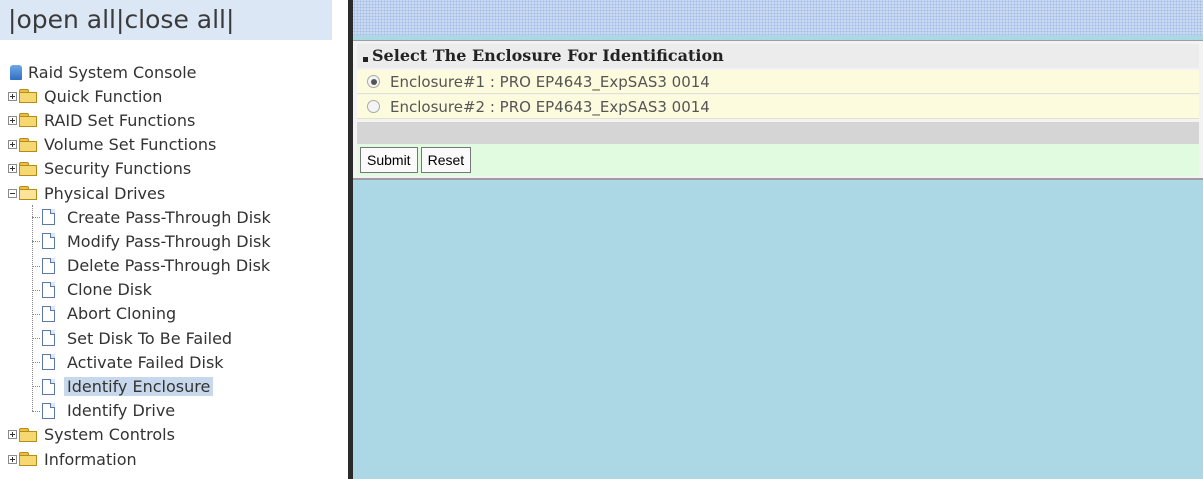 This screenshot has height=479, width=1203. Describe the element at coordinates (778, 160) in the screenshot. I see `form-actions: Submit Reset` at that location.